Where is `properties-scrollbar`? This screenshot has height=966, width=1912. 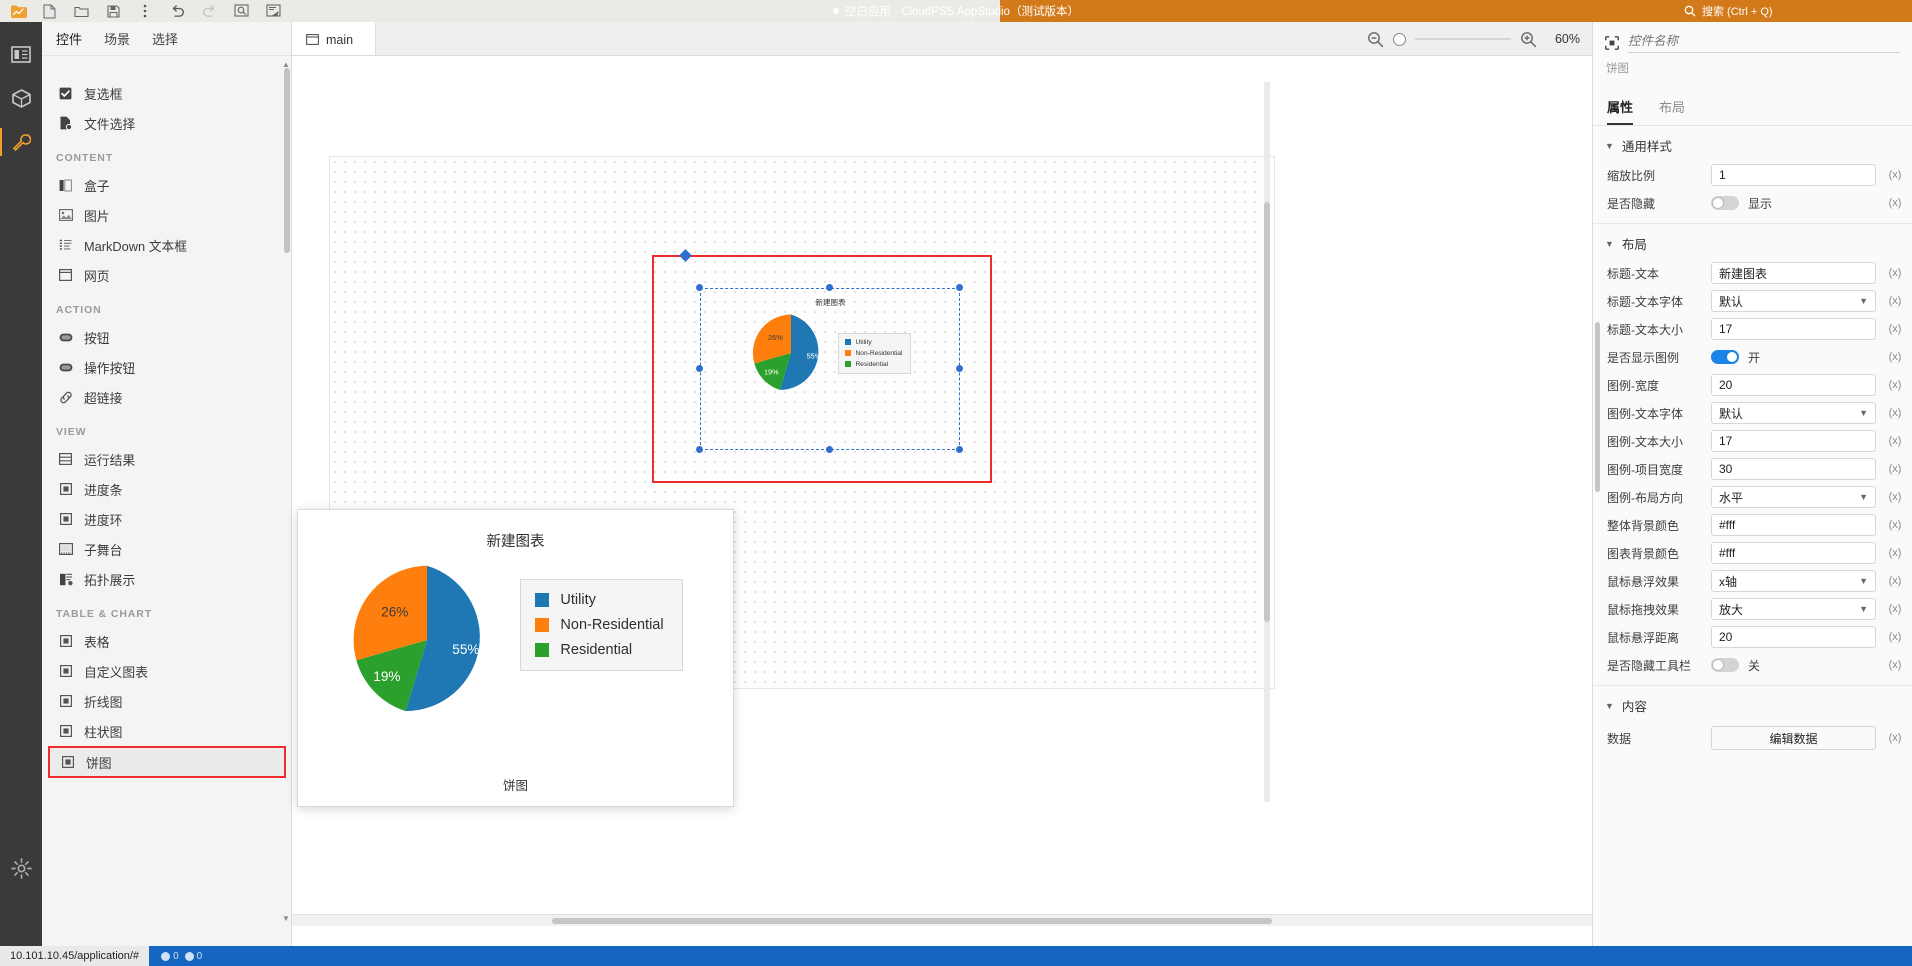 properties-scrollbar is located at coordinates (1597, 407).